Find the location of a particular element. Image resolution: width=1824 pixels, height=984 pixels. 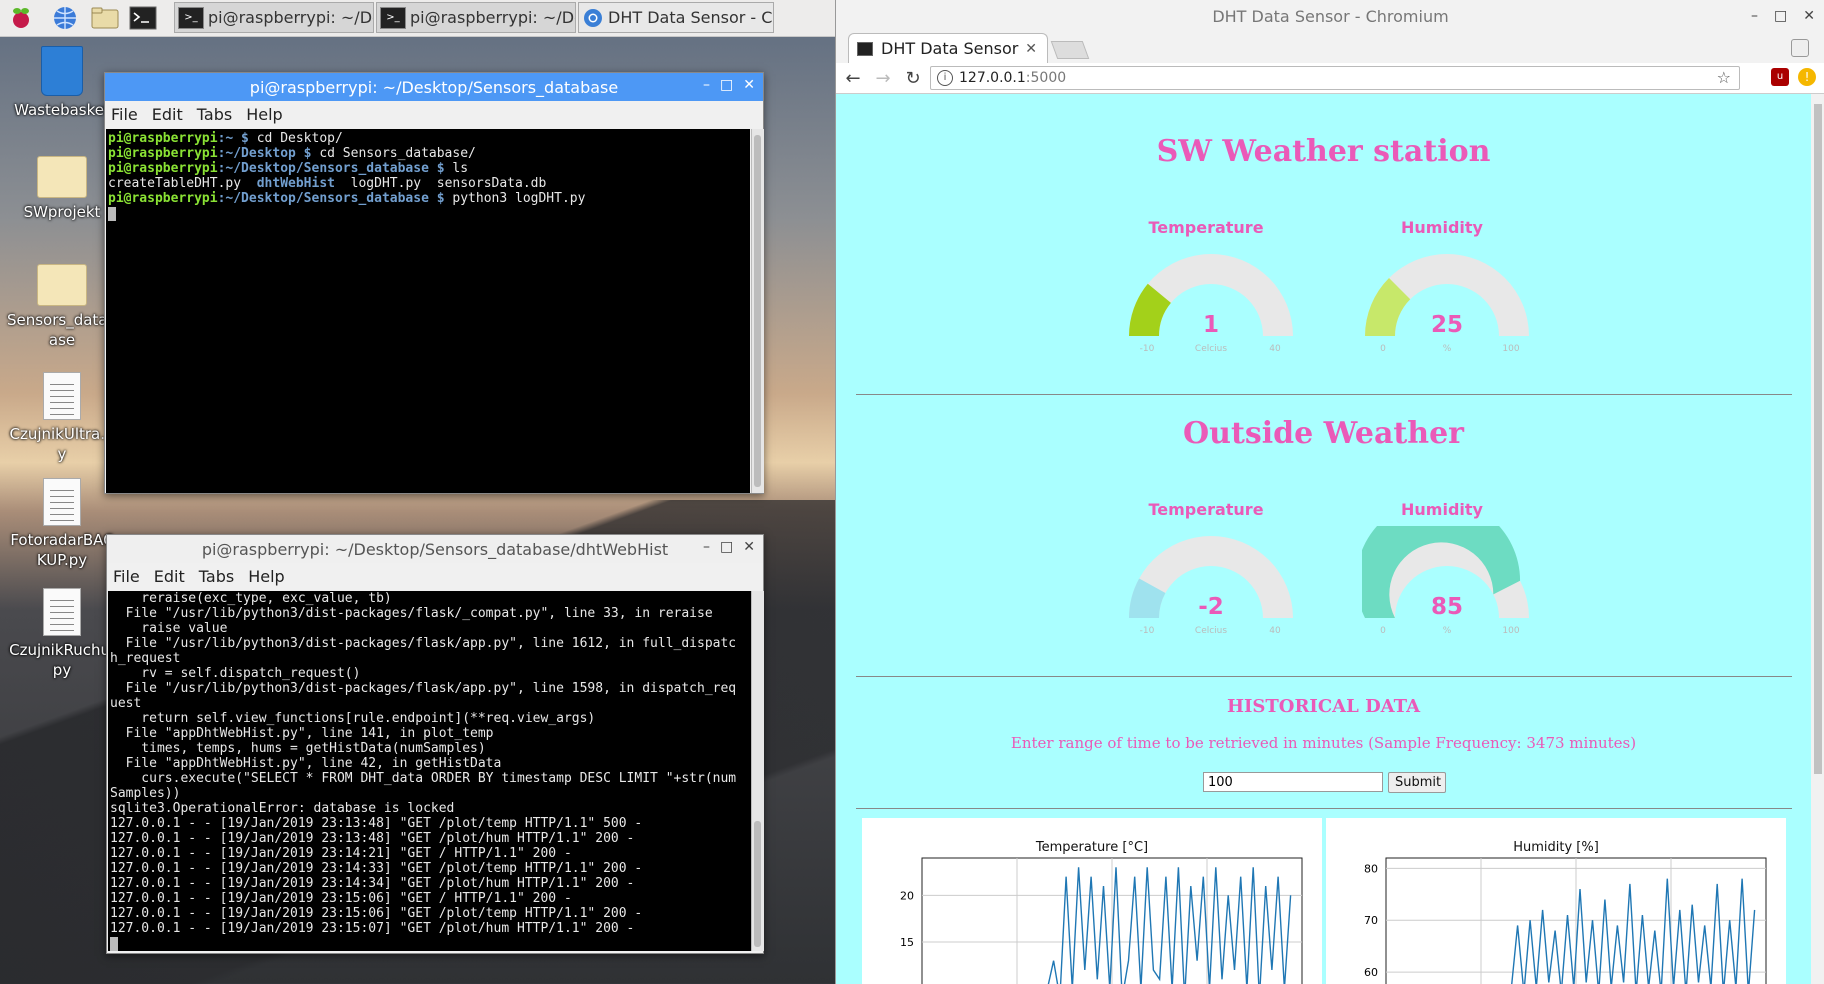

historical-data-title: HISTORICAL DATA is located at coordinates (1323, 706).